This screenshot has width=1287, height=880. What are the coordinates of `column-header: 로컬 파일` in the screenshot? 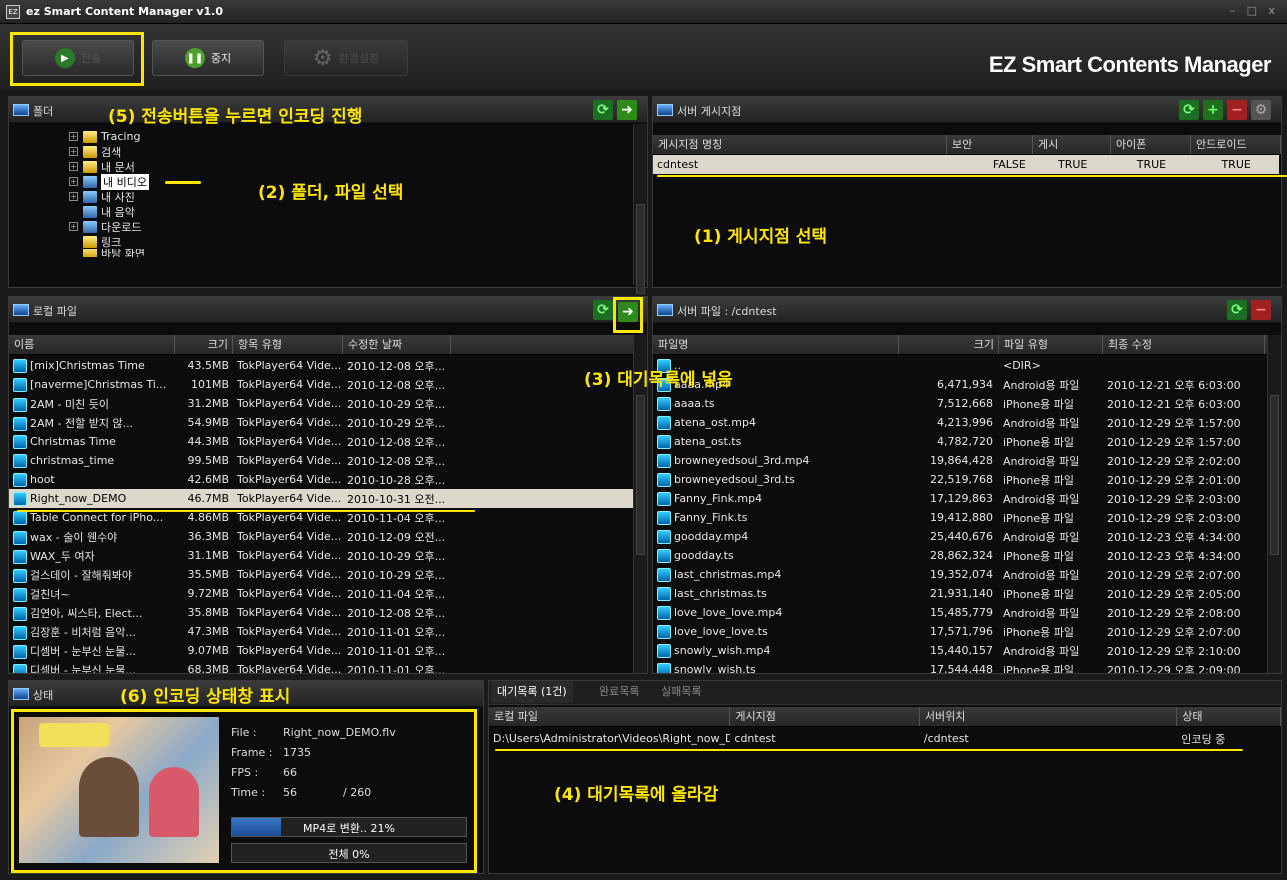 It's located at (610, 716).